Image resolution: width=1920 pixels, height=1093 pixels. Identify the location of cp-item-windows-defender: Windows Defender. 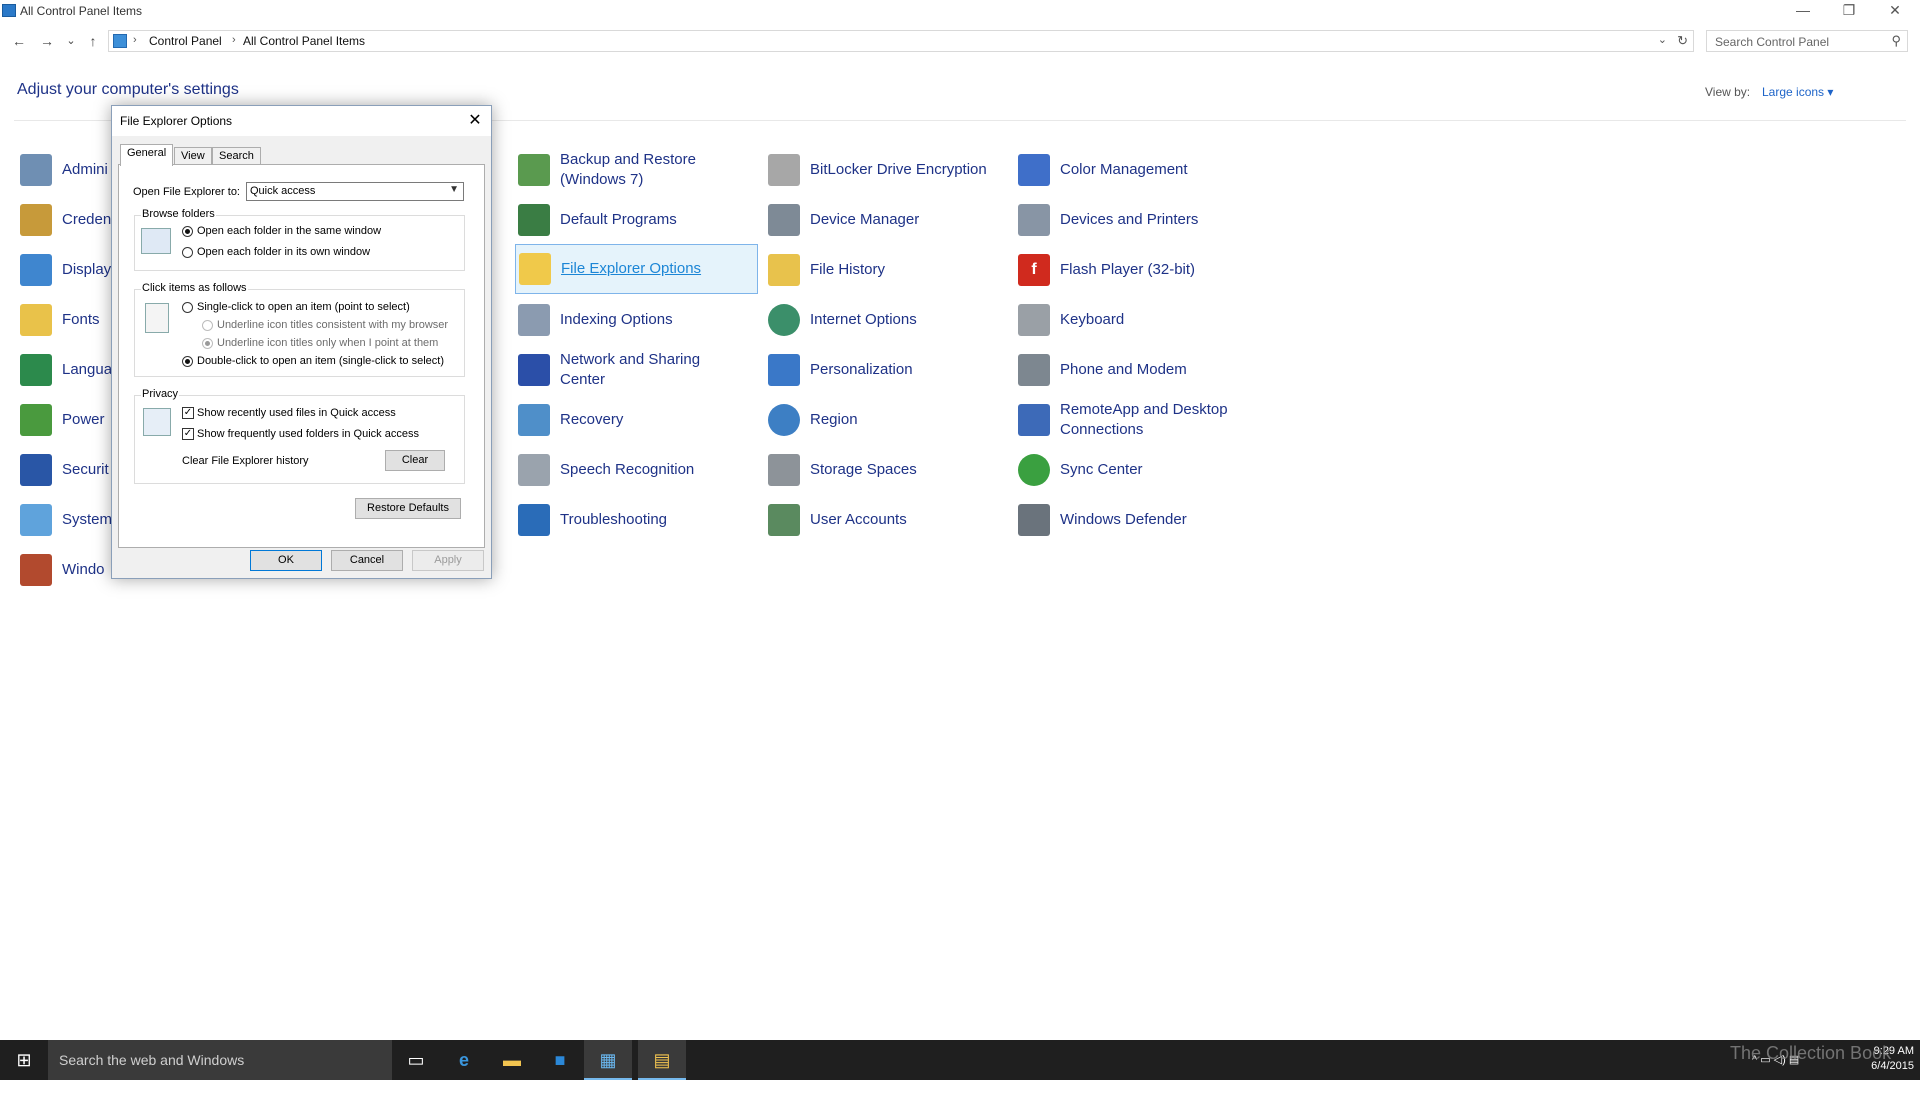
(1102, 520).